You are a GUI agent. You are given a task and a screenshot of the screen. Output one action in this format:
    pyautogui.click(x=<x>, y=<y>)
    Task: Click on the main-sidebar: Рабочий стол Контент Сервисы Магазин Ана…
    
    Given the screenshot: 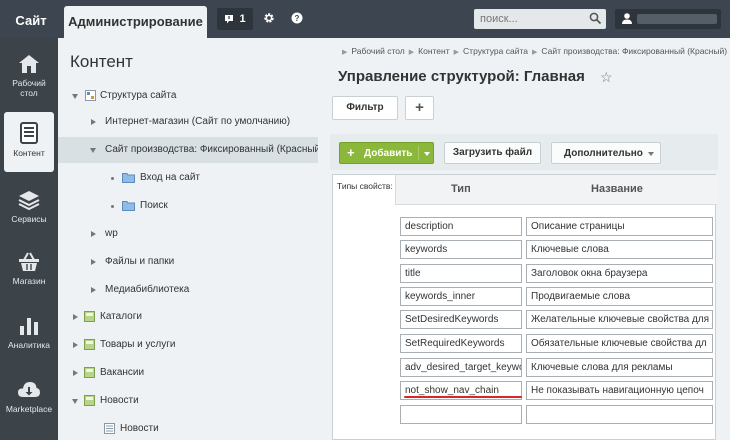 What is the action you would take?
    pyautogui.click(x=29, y=239)
    